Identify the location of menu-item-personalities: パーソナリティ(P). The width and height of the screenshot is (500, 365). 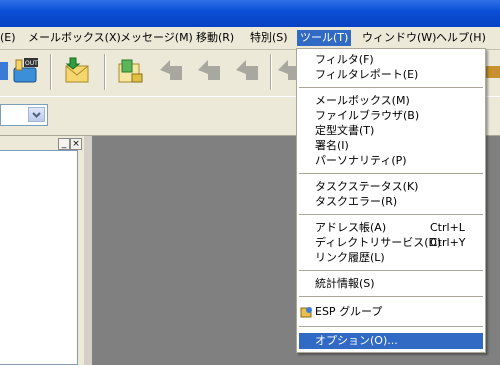
(361, 161).